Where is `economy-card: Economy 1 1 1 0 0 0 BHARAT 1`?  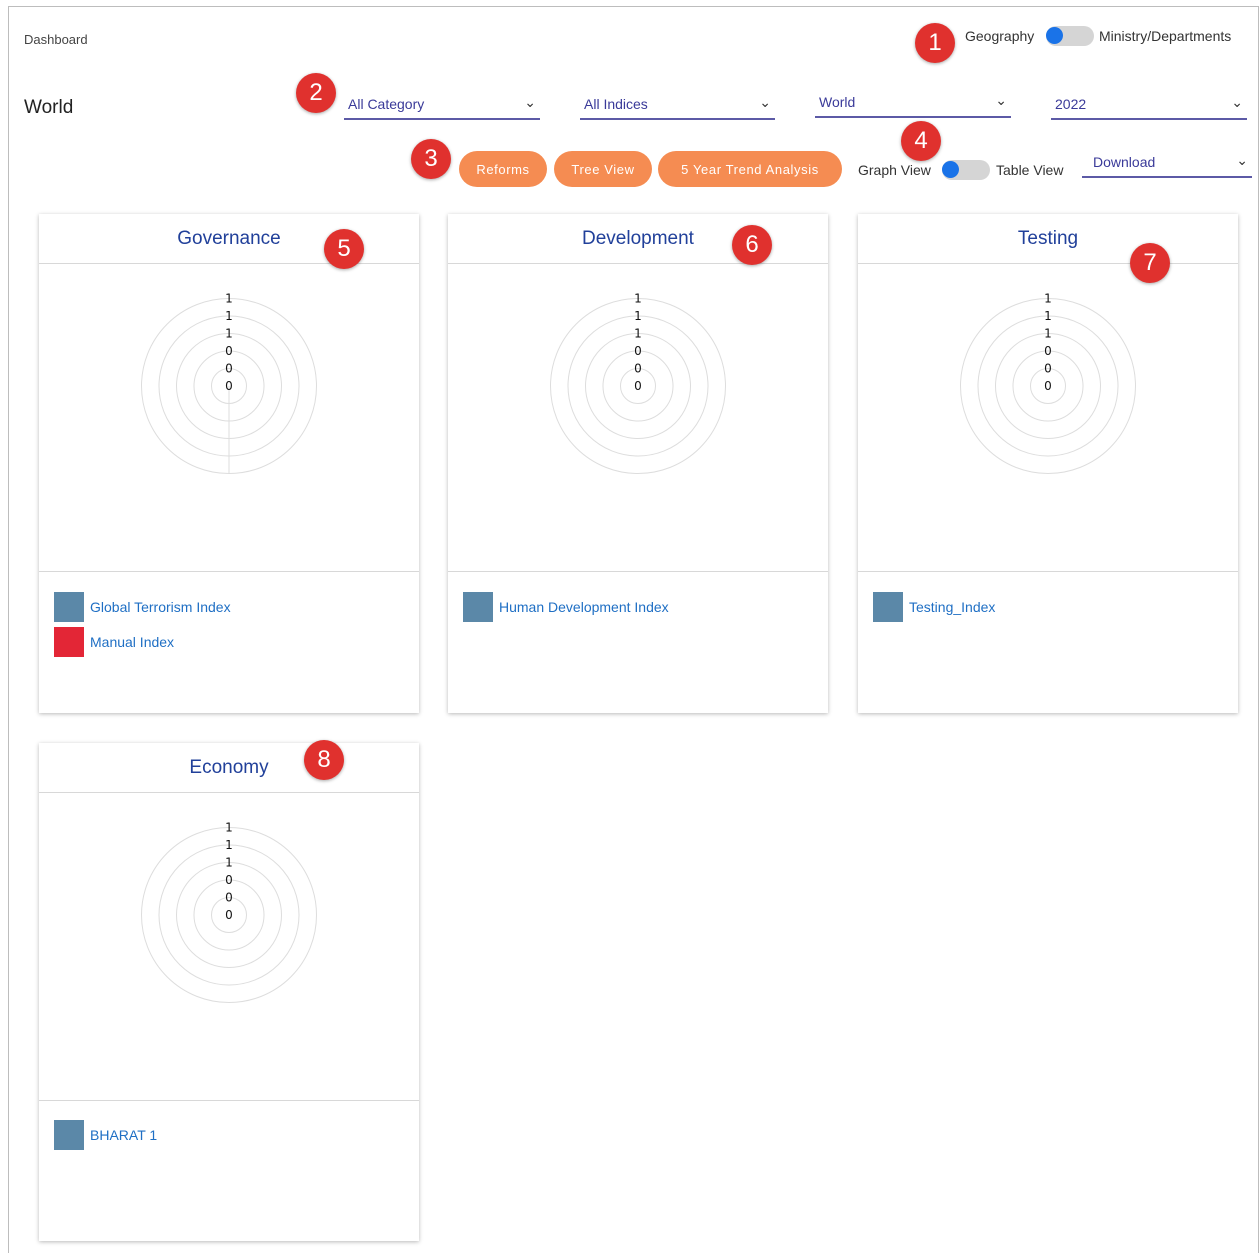
economy-card: Economy 1 1 1 0 0 0 BHARAT 1 is located at coordinates (229, 992).